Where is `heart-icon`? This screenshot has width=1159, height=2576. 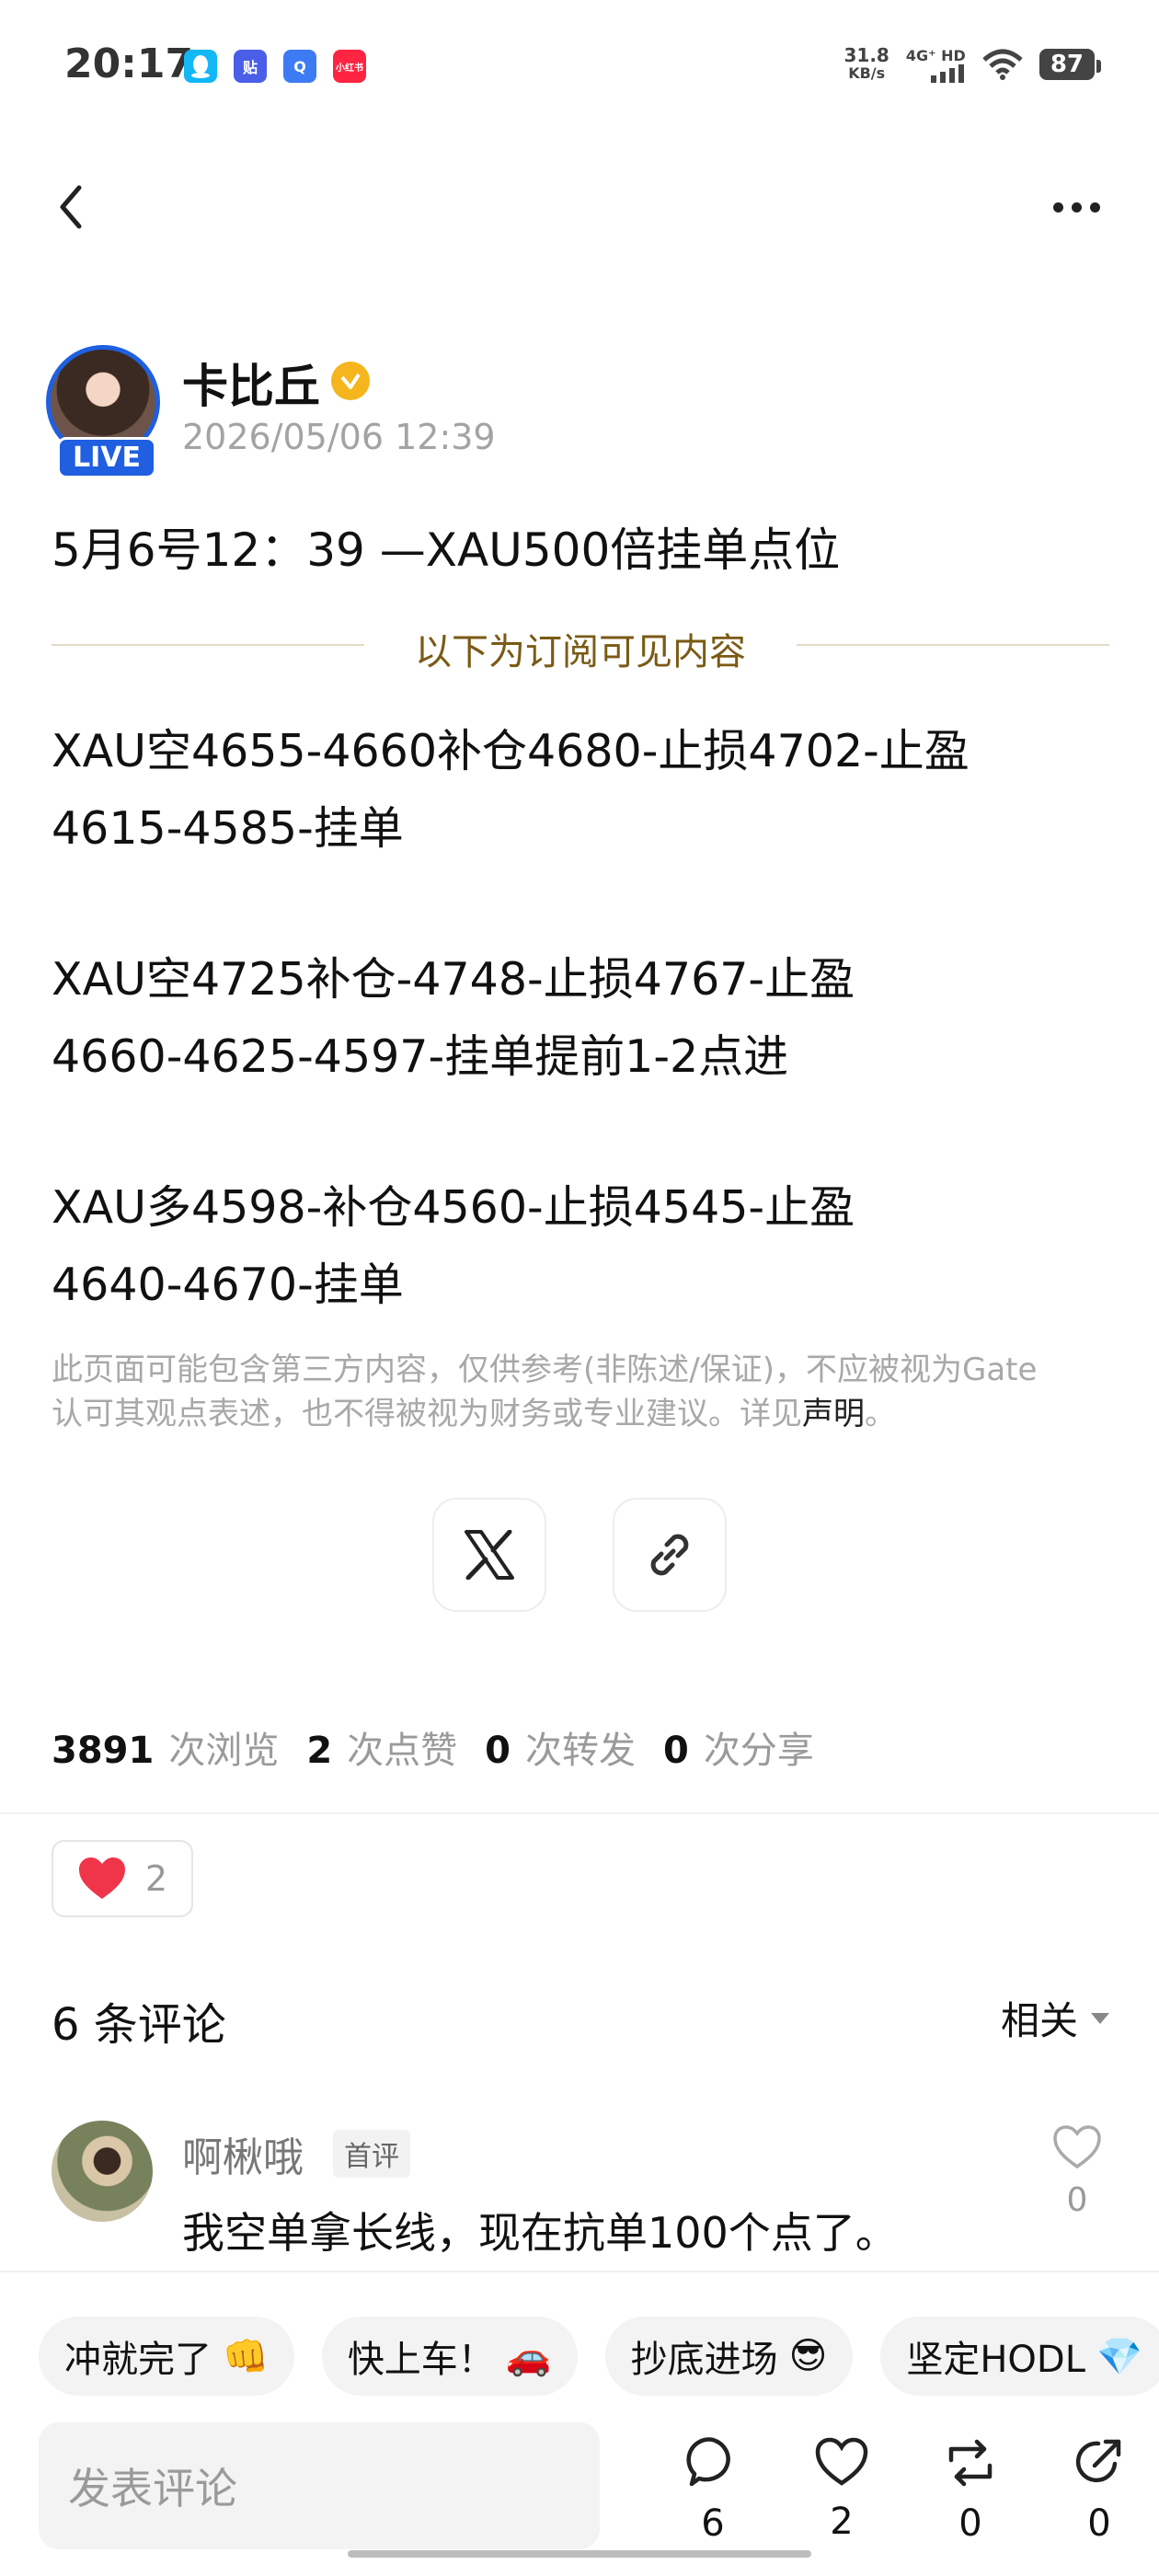 heart-icon is located at coordinates (101, 1878).